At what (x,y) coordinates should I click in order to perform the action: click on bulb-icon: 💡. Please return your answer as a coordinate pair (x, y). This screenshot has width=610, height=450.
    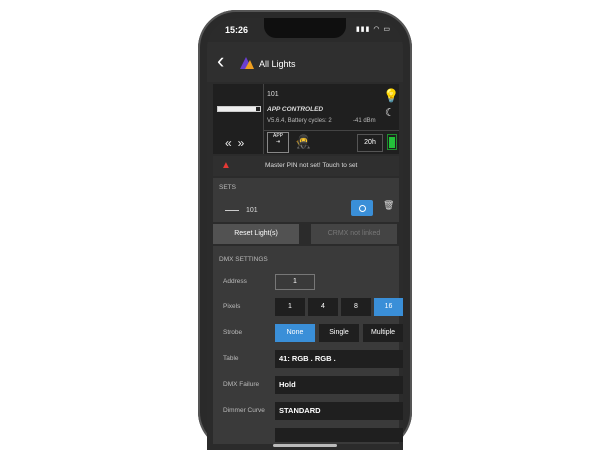
    Looking at the image, I should click on (391, 96).